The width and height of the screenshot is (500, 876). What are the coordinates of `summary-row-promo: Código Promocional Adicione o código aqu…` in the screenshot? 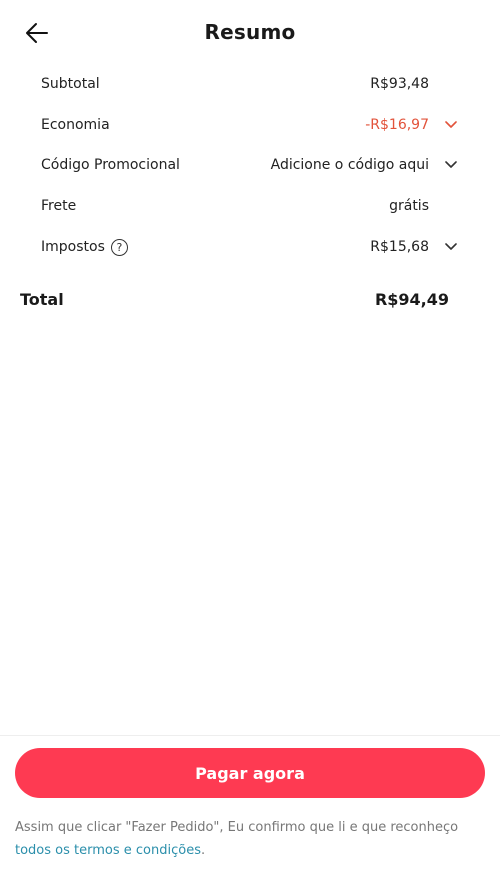 It's located at (250, 165).